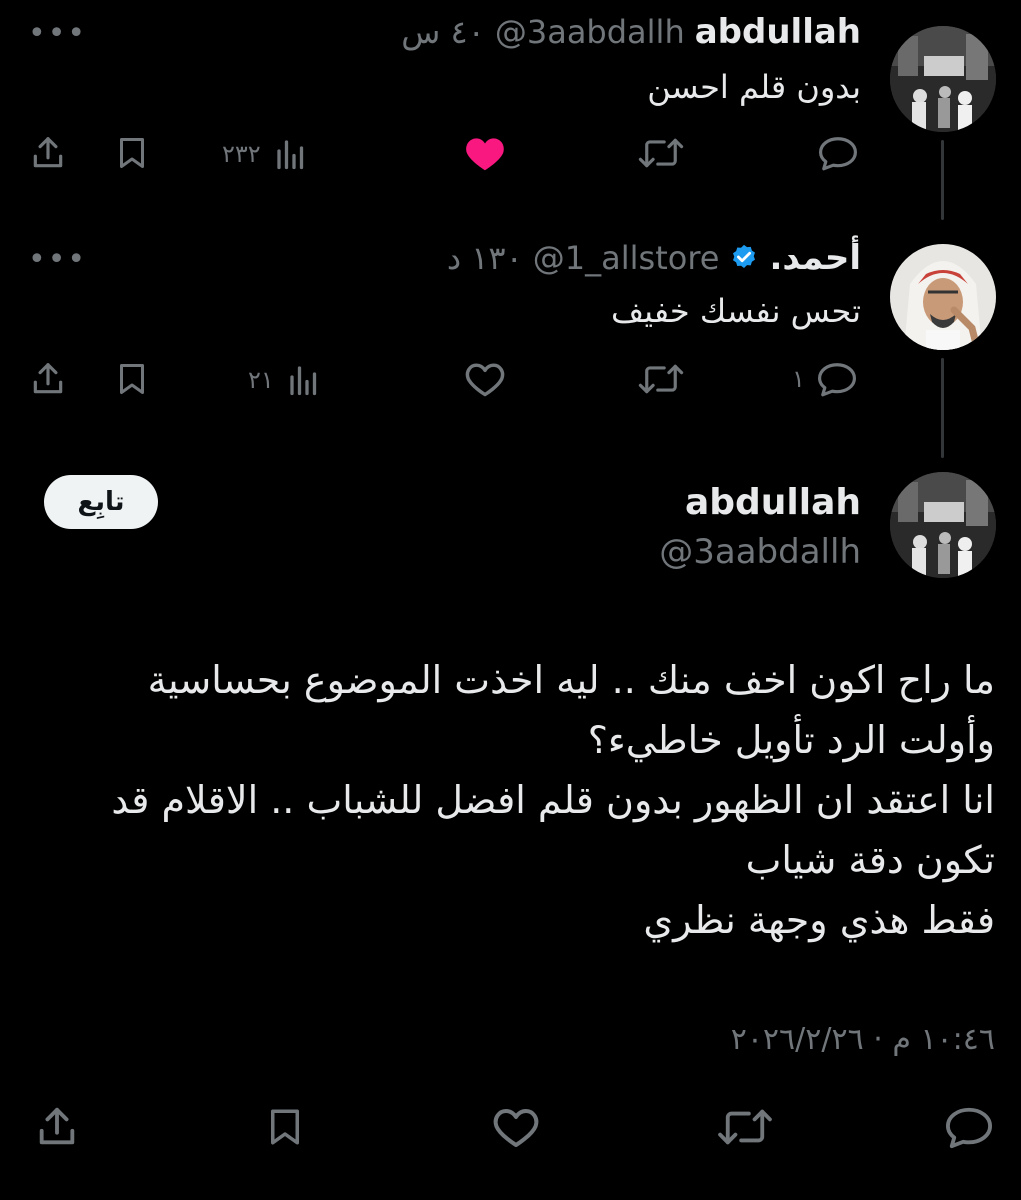 This screenshot has width=1021, height=1200. Describe the element at coordinates (870, 860) in the screenshot. I see `tweet-text-line: تكون دقة شياب` at that location.